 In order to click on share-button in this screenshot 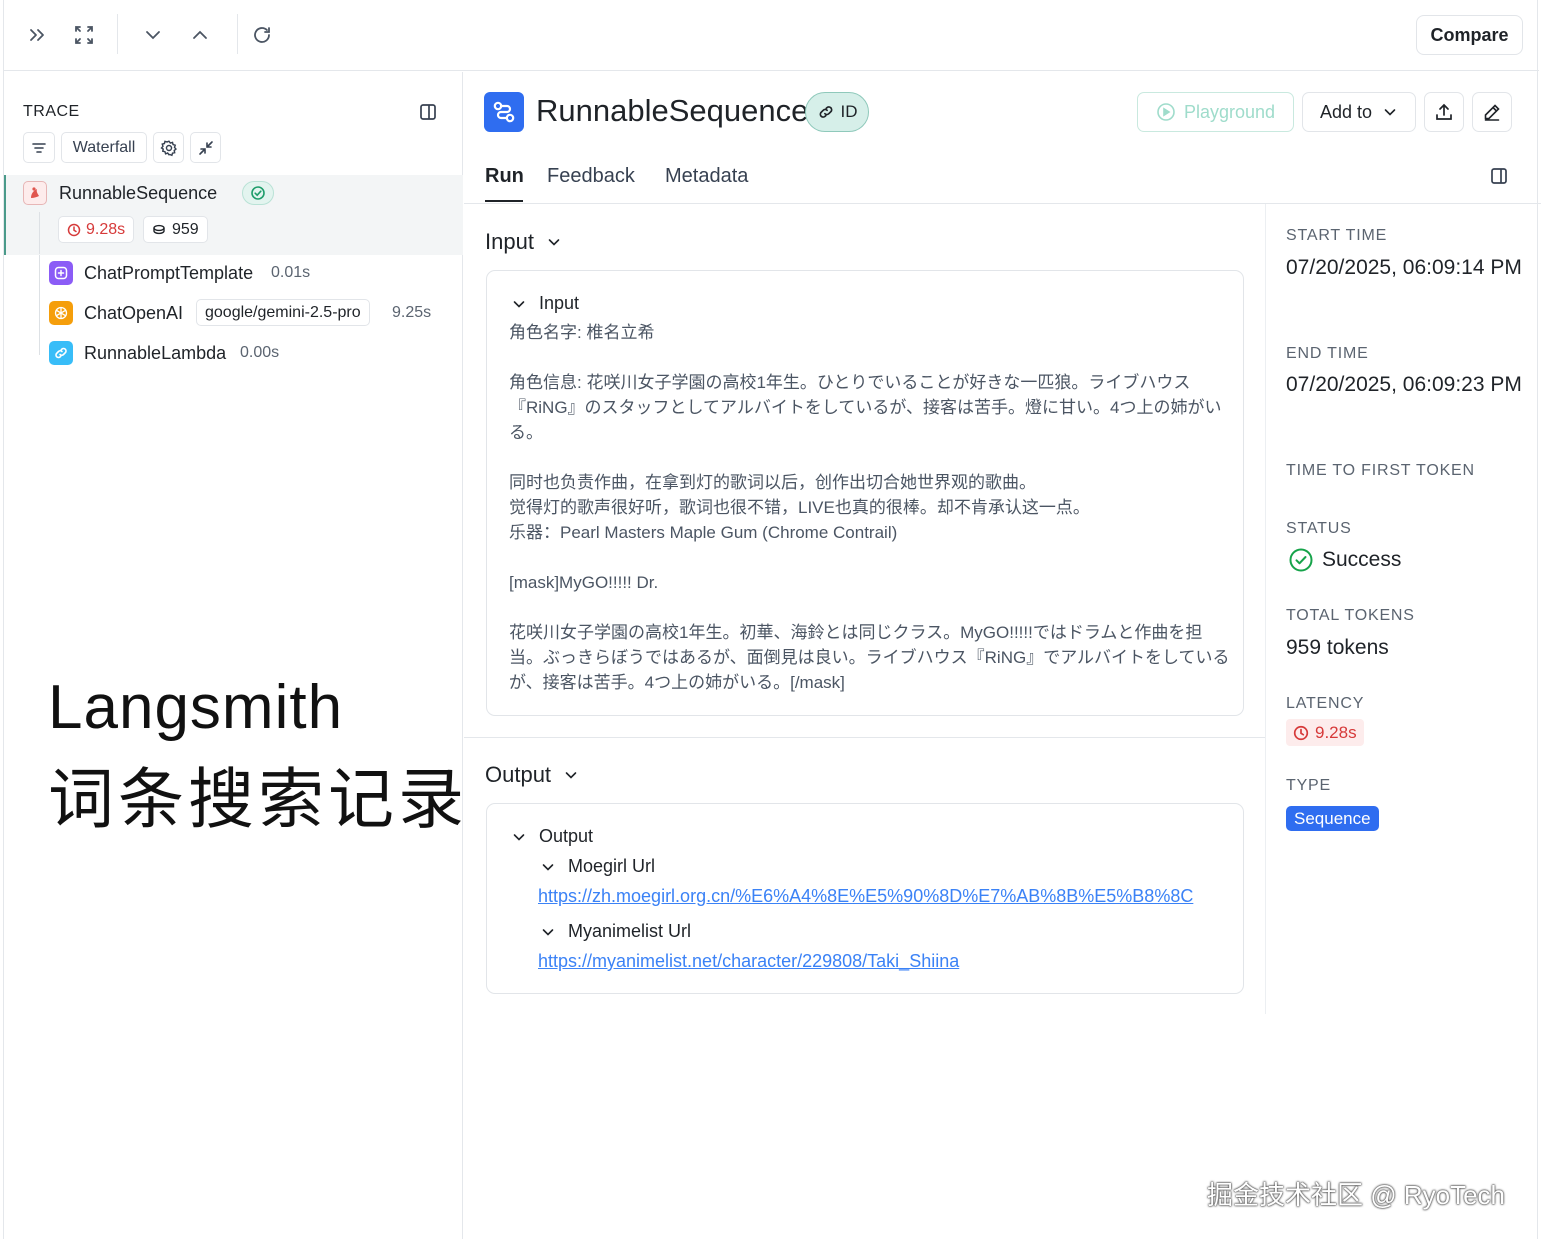, I will do `click(1444, 112)`.